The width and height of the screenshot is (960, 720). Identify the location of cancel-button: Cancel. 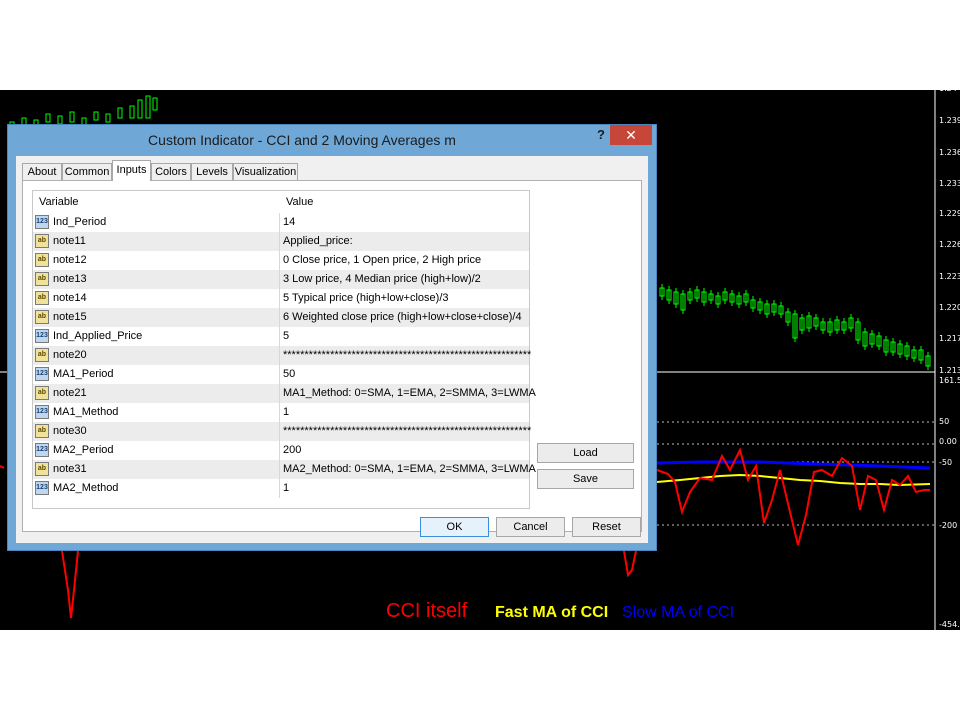
(530, 527).